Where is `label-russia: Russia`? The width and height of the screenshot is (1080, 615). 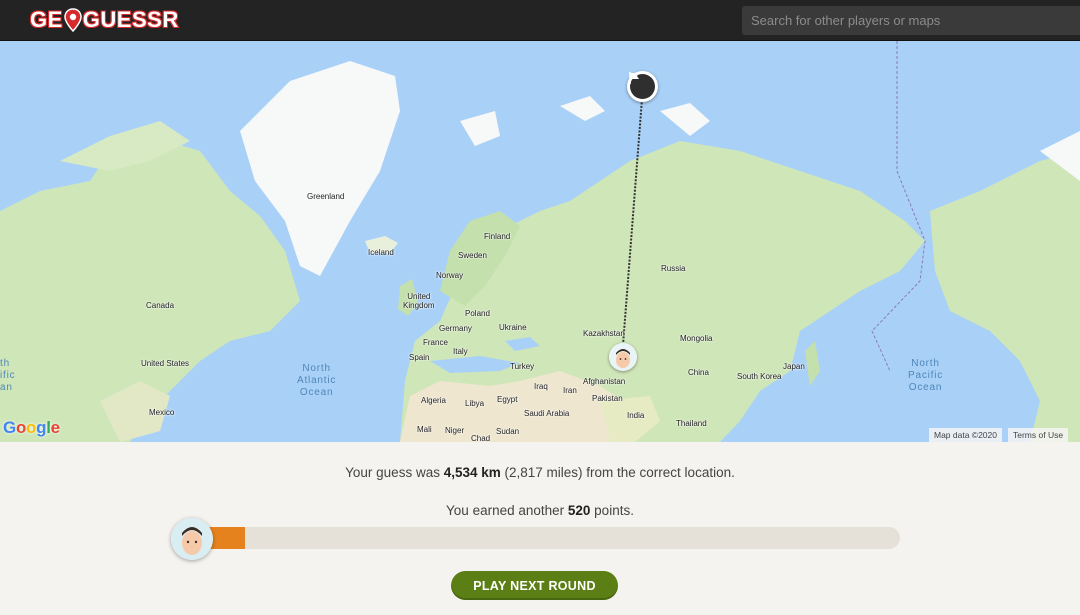
label-russia: Russia is located at coordinates (673, 268).